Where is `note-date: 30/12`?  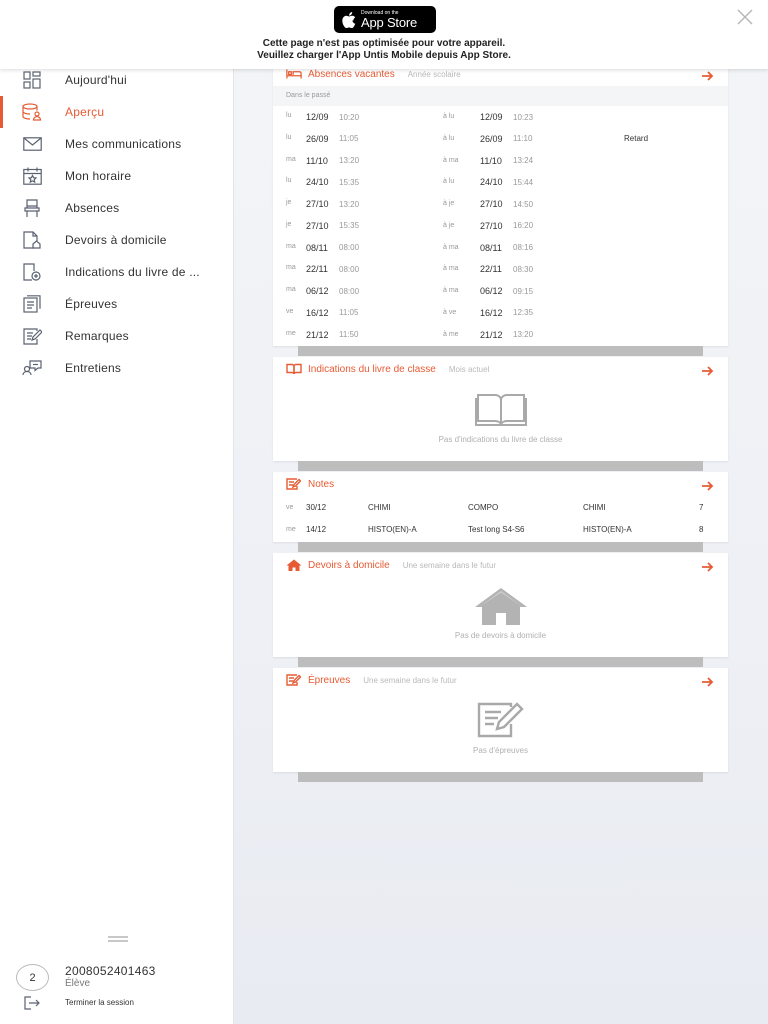 note-date: 30/12 is located at coordinates (316, 507).